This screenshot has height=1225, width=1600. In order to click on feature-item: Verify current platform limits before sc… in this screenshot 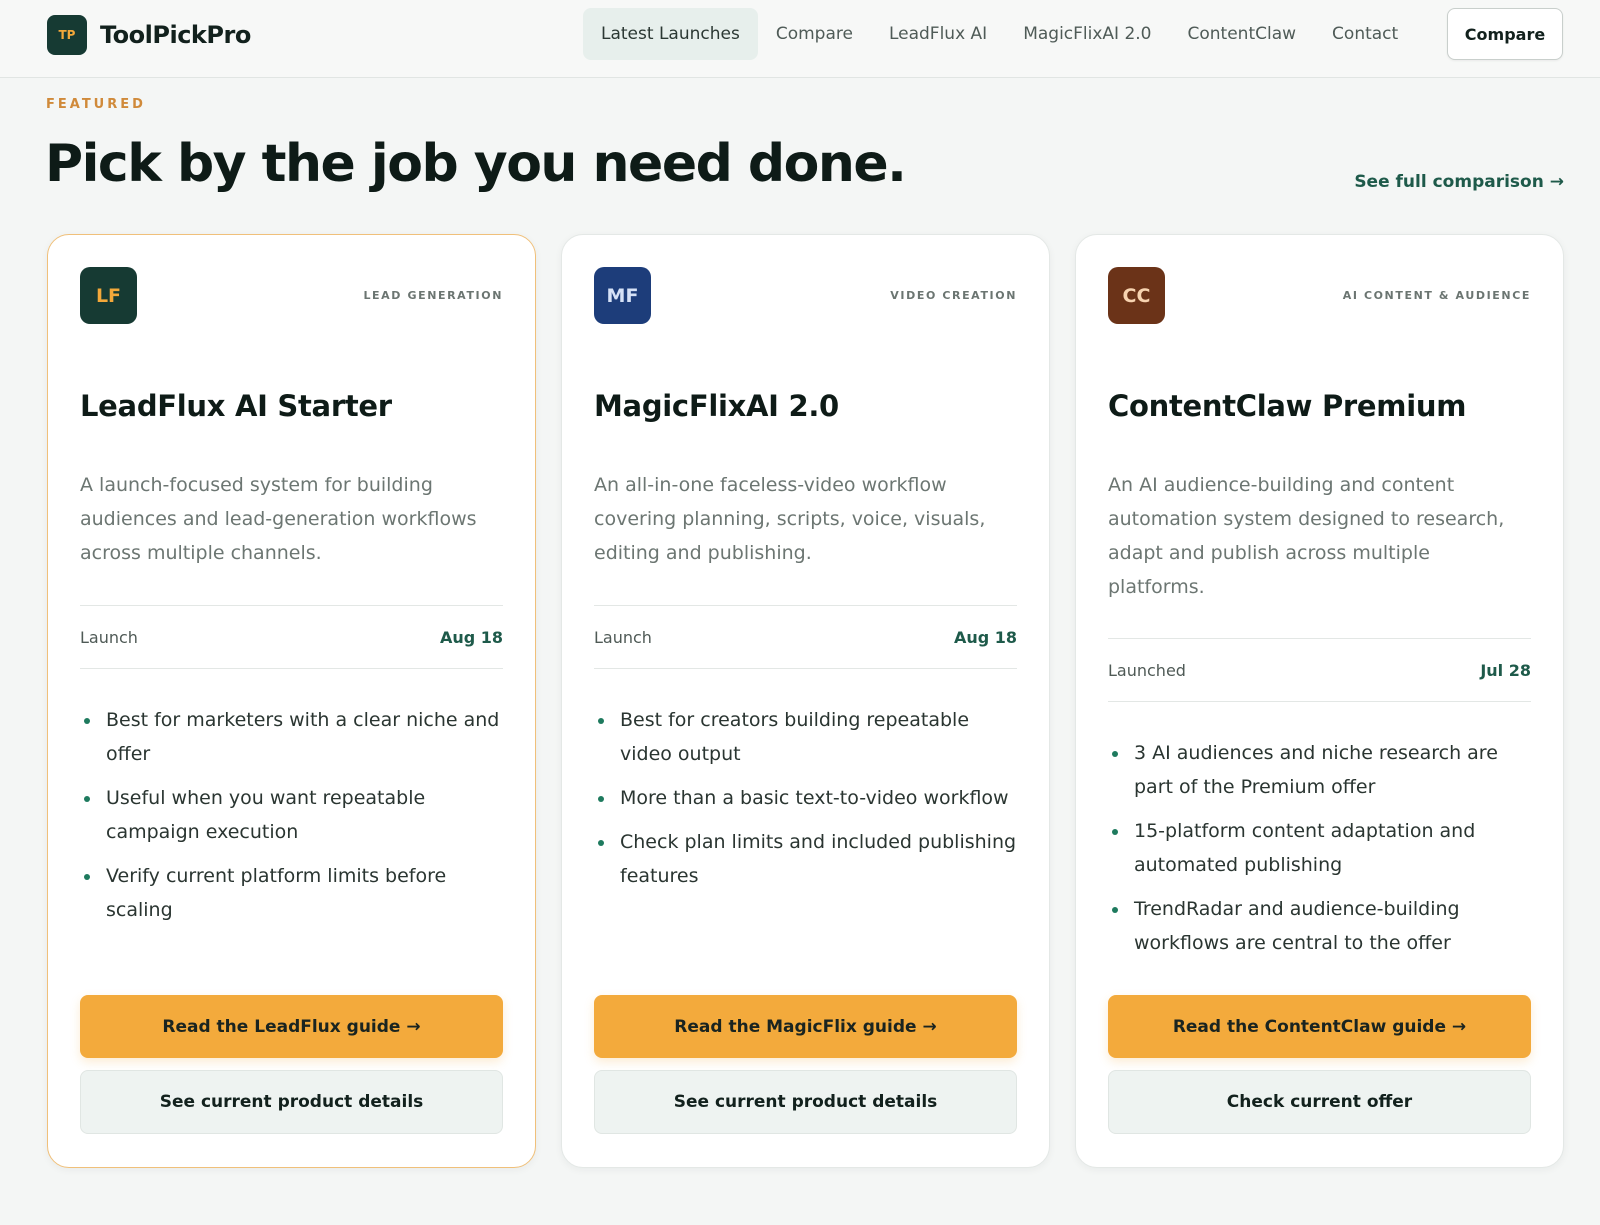, I will do `click(291, 893)`.